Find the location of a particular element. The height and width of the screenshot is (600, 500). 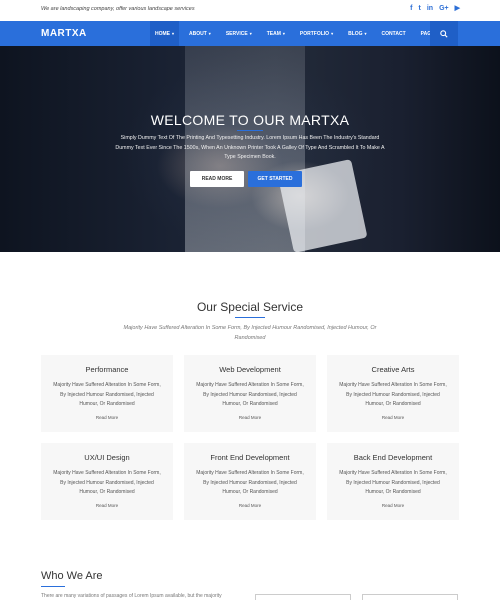

nav-item-label: ABOUT is located at coordinates (198, 33).